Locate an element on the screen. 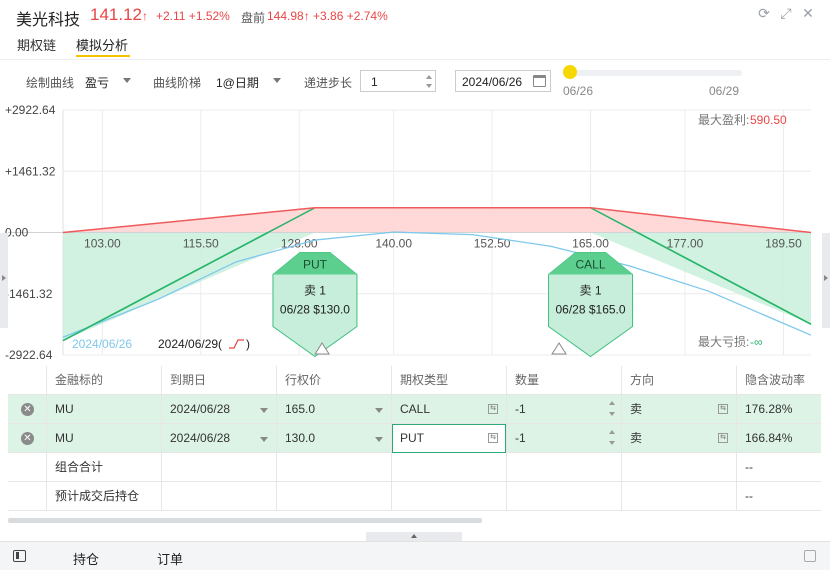 The width and height of the screenshot is (830, 570). x-tick-label: 152.50 is located at coordinates (492, 244).